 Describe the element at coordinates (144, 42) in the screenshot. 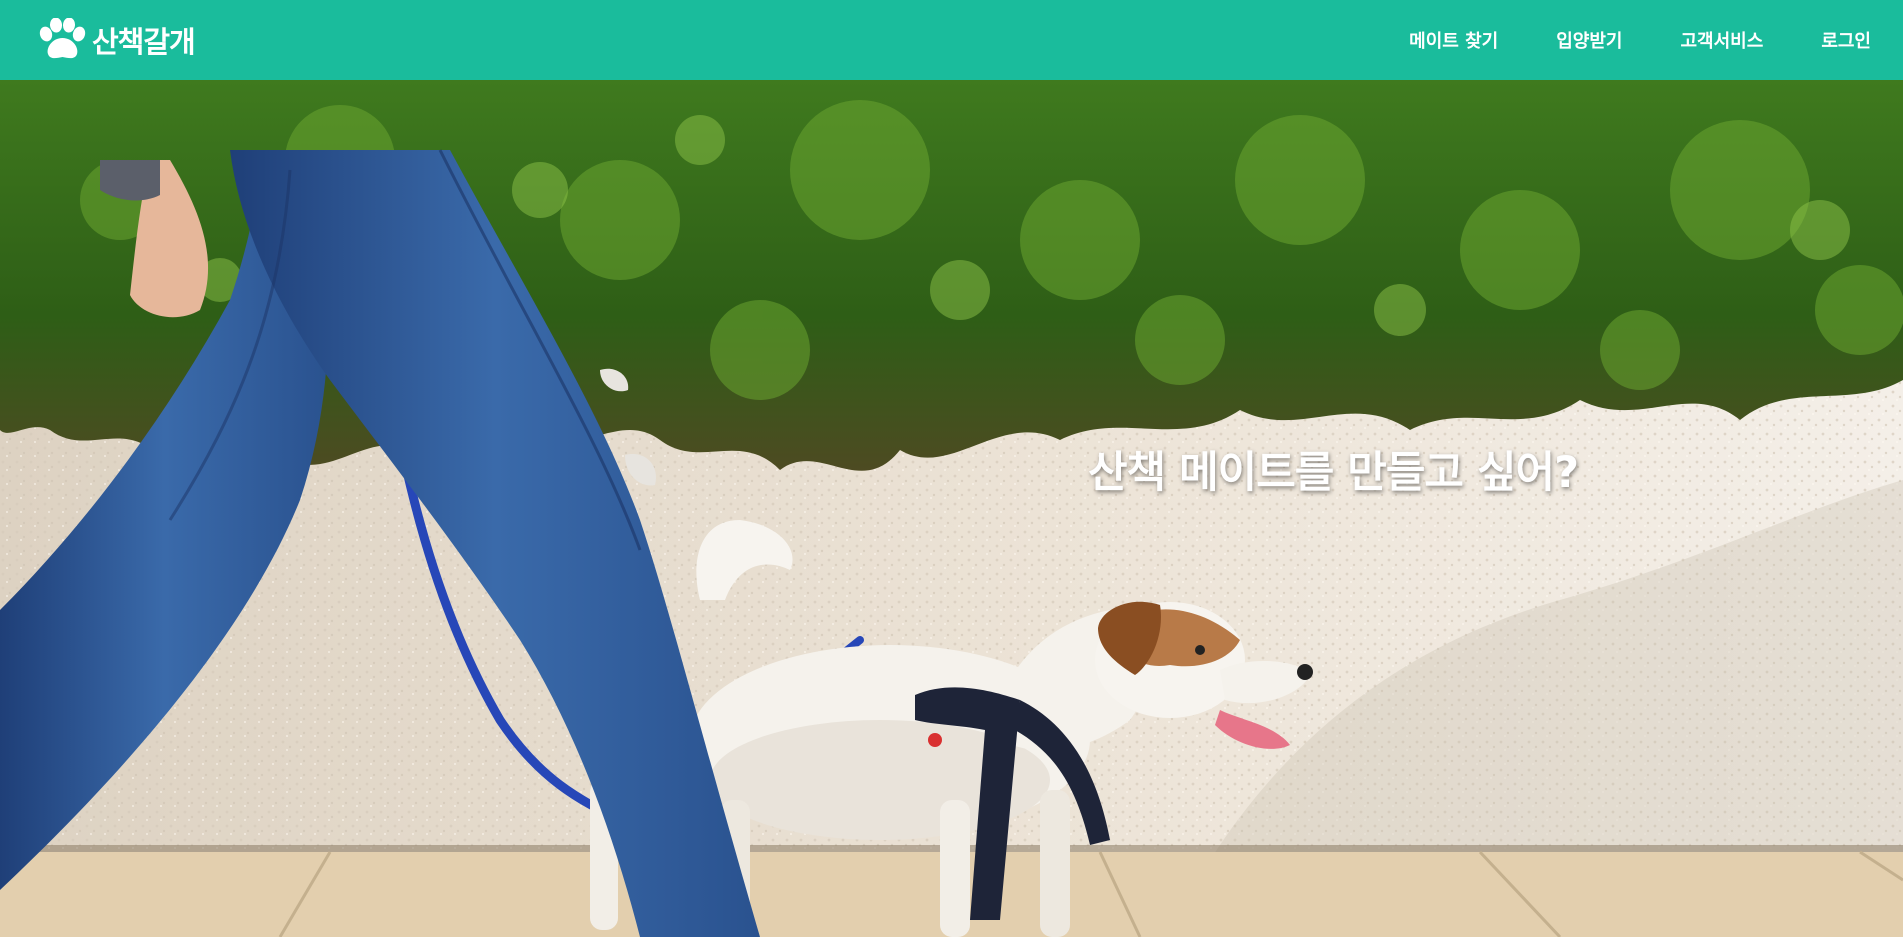

I see `brand-name: 산책갈개` at that location.